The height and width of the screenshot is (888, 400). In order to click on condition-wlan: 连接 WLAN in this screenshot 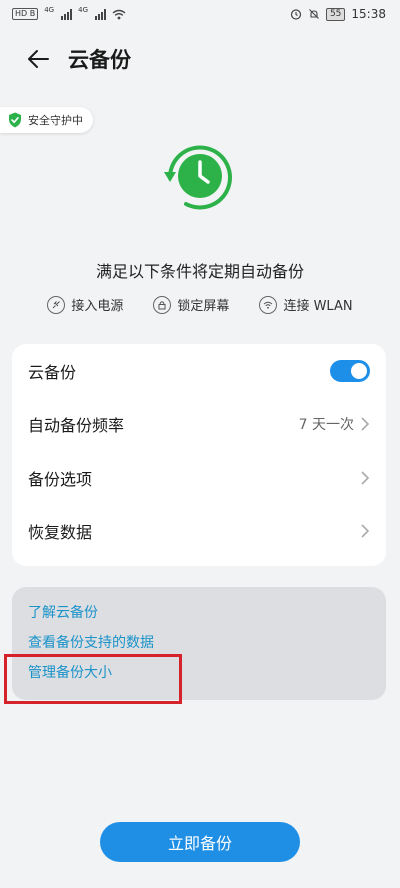, I will do `click(306, 304)`.